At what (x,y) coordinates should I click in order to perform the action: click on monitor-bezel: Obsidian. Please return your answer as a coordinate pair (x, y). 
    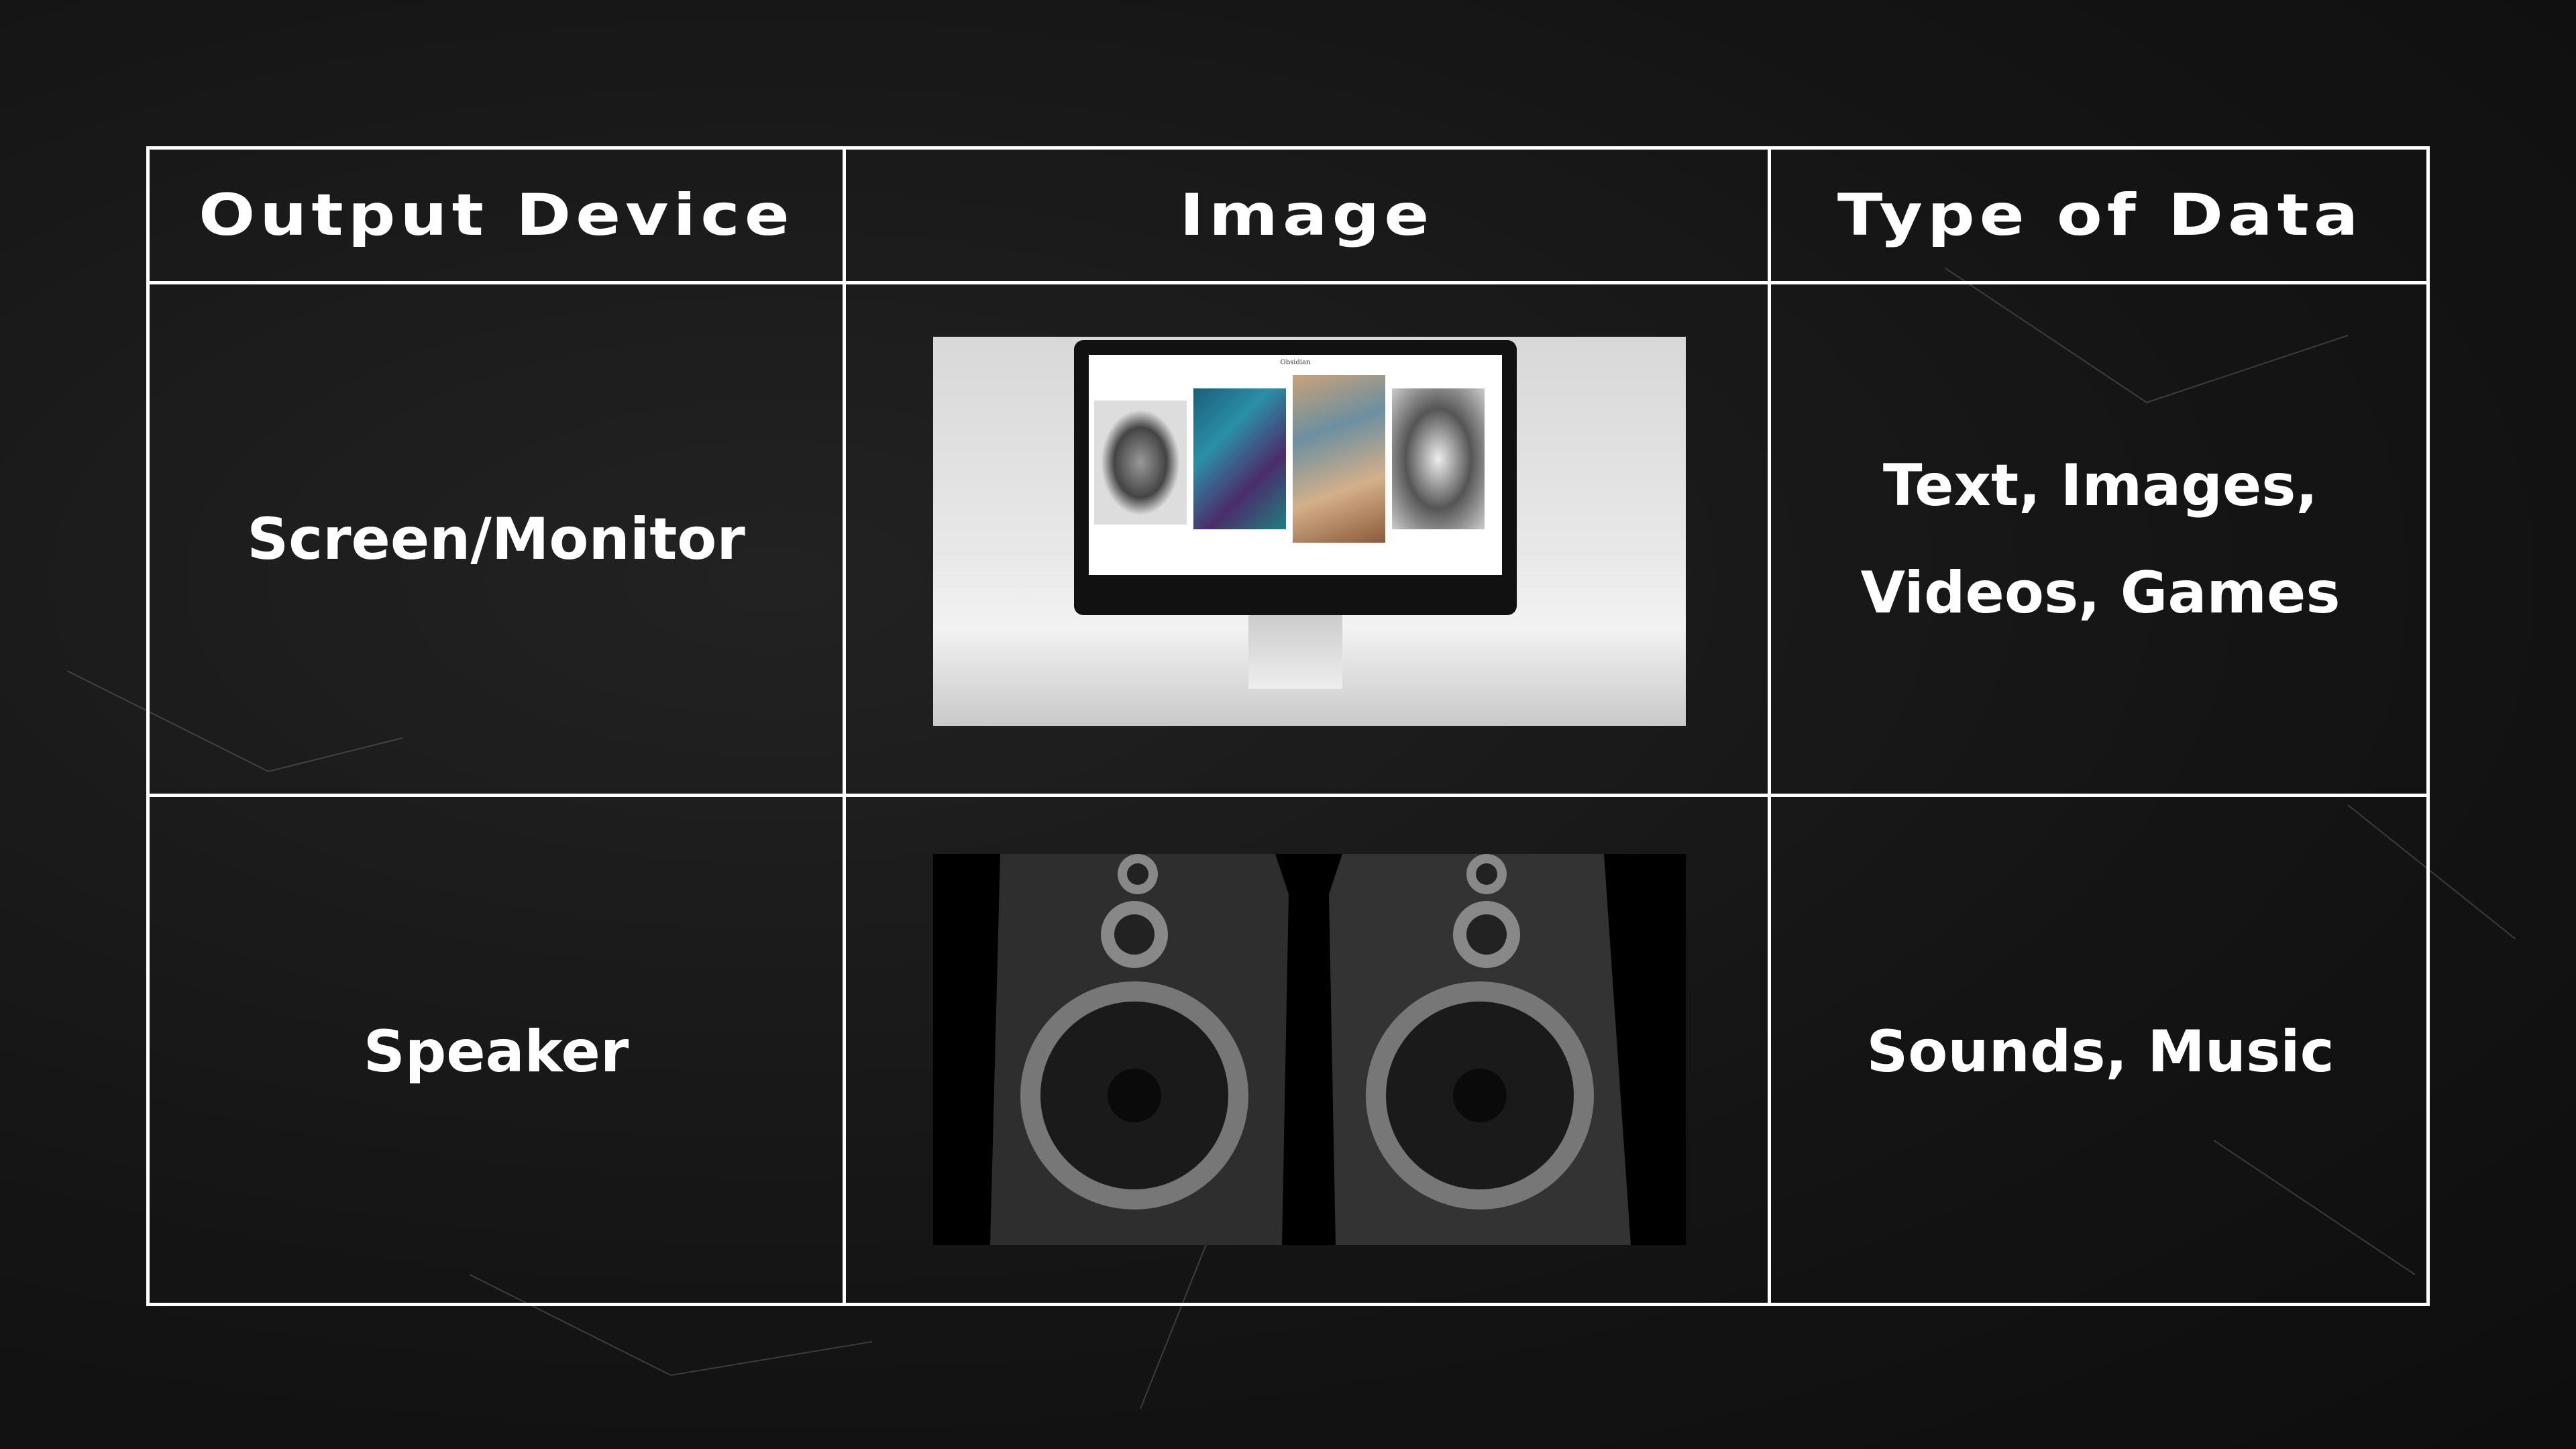
    Looking at the image, I should click on (1295, 477).